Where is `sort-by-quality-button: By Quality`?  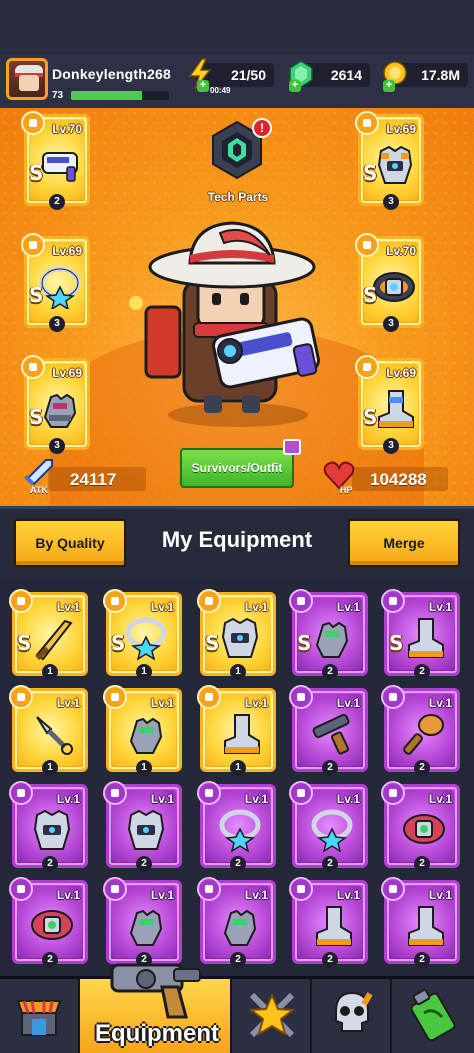 sort-by-quality-button: By Quality is located at coordinates (70, 543).